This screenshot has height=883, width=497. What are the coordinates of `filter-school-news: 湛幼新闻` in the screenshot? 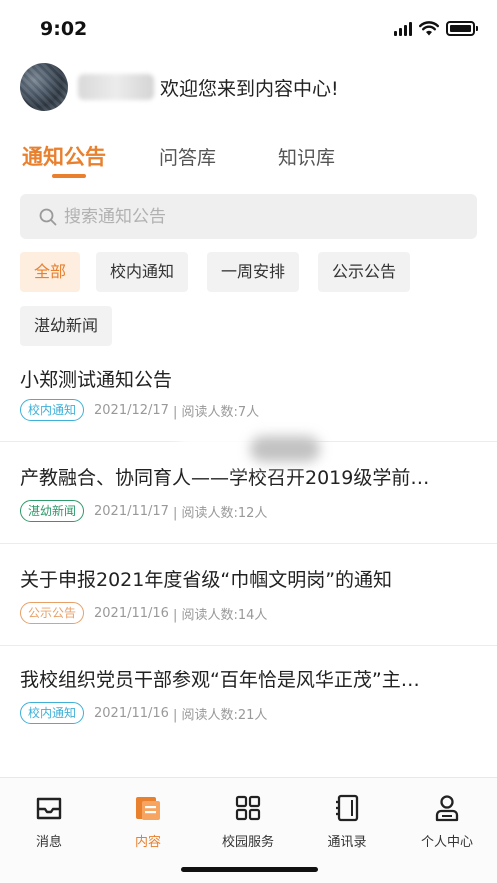 It's located at (66, 326).